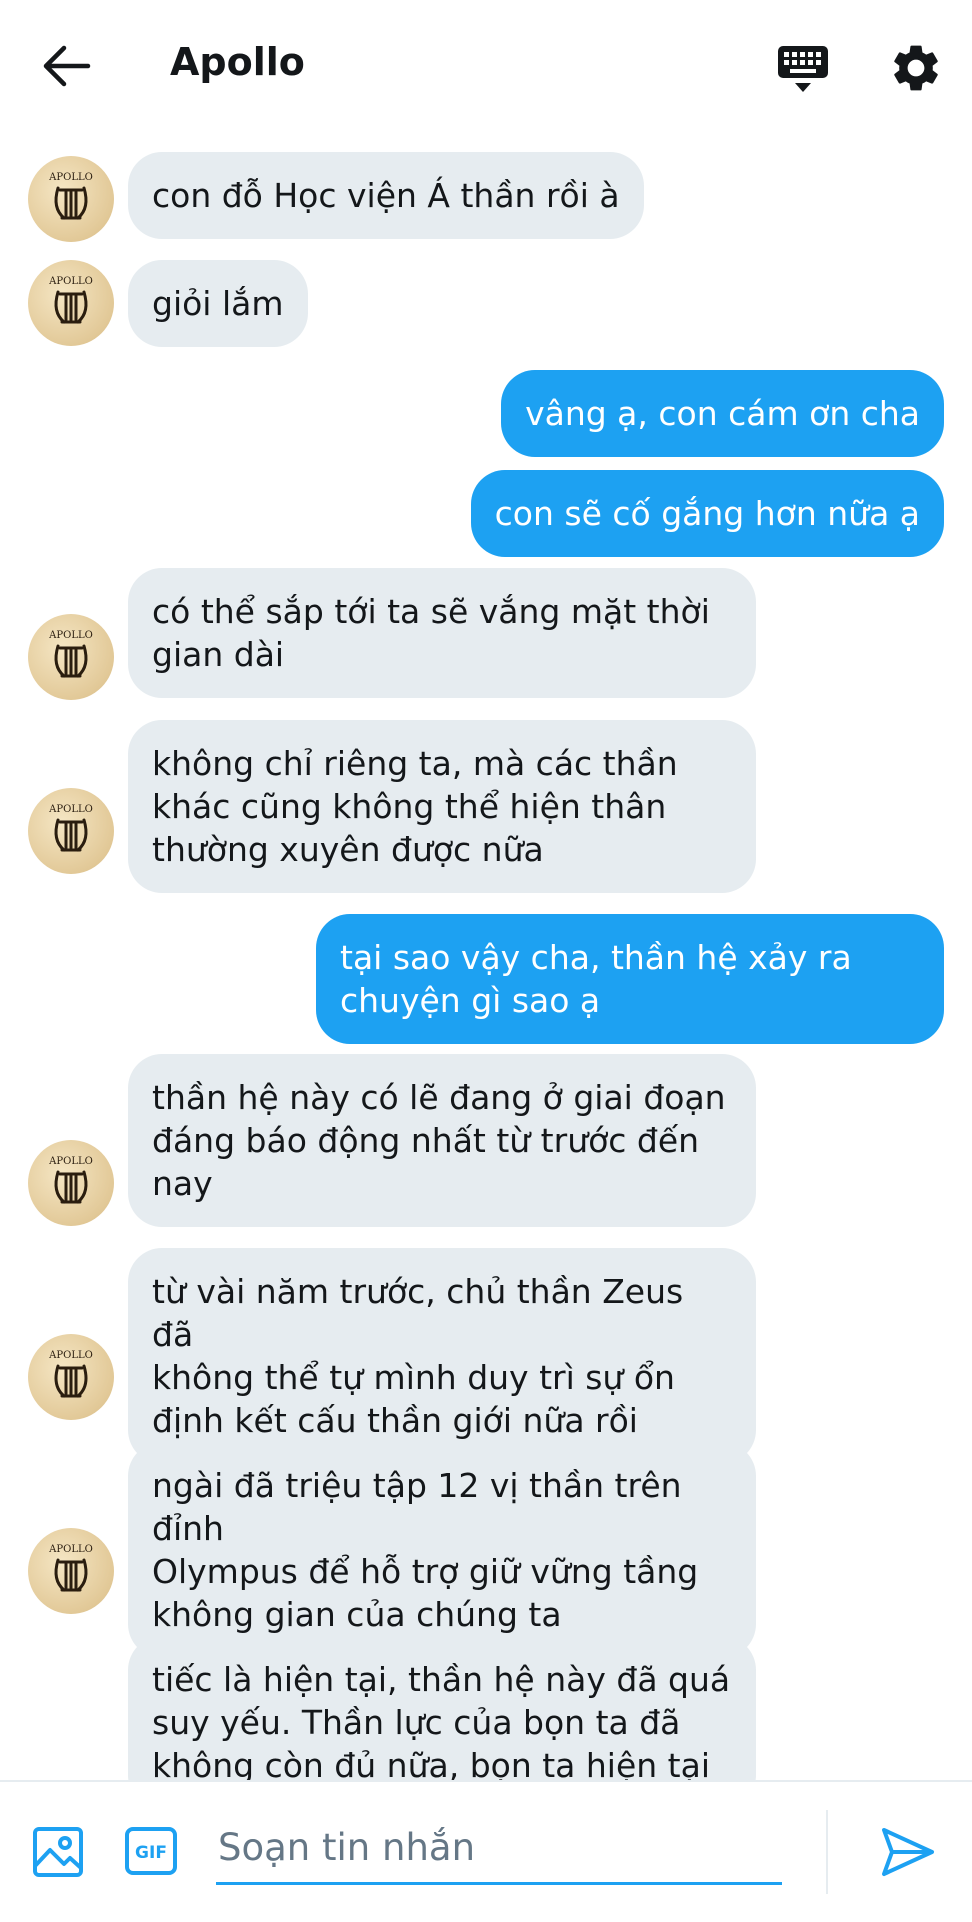 The image size is (972, 1922). I want to click on divider, so click(827, 1852).